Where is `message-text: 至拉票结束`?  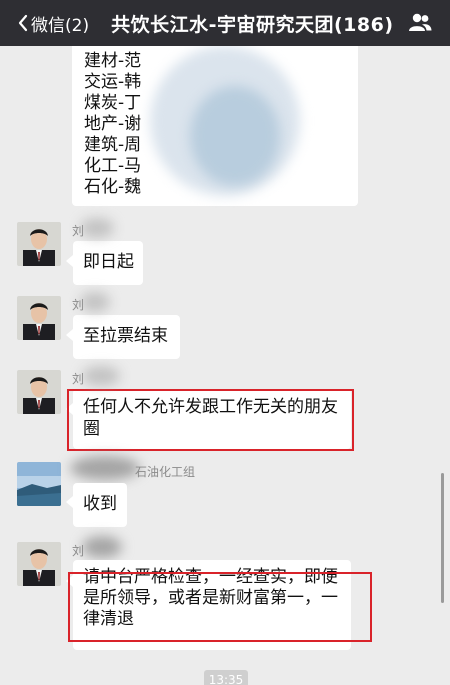
message-text: 至拉票结束 is located at coordinates (125, 336).